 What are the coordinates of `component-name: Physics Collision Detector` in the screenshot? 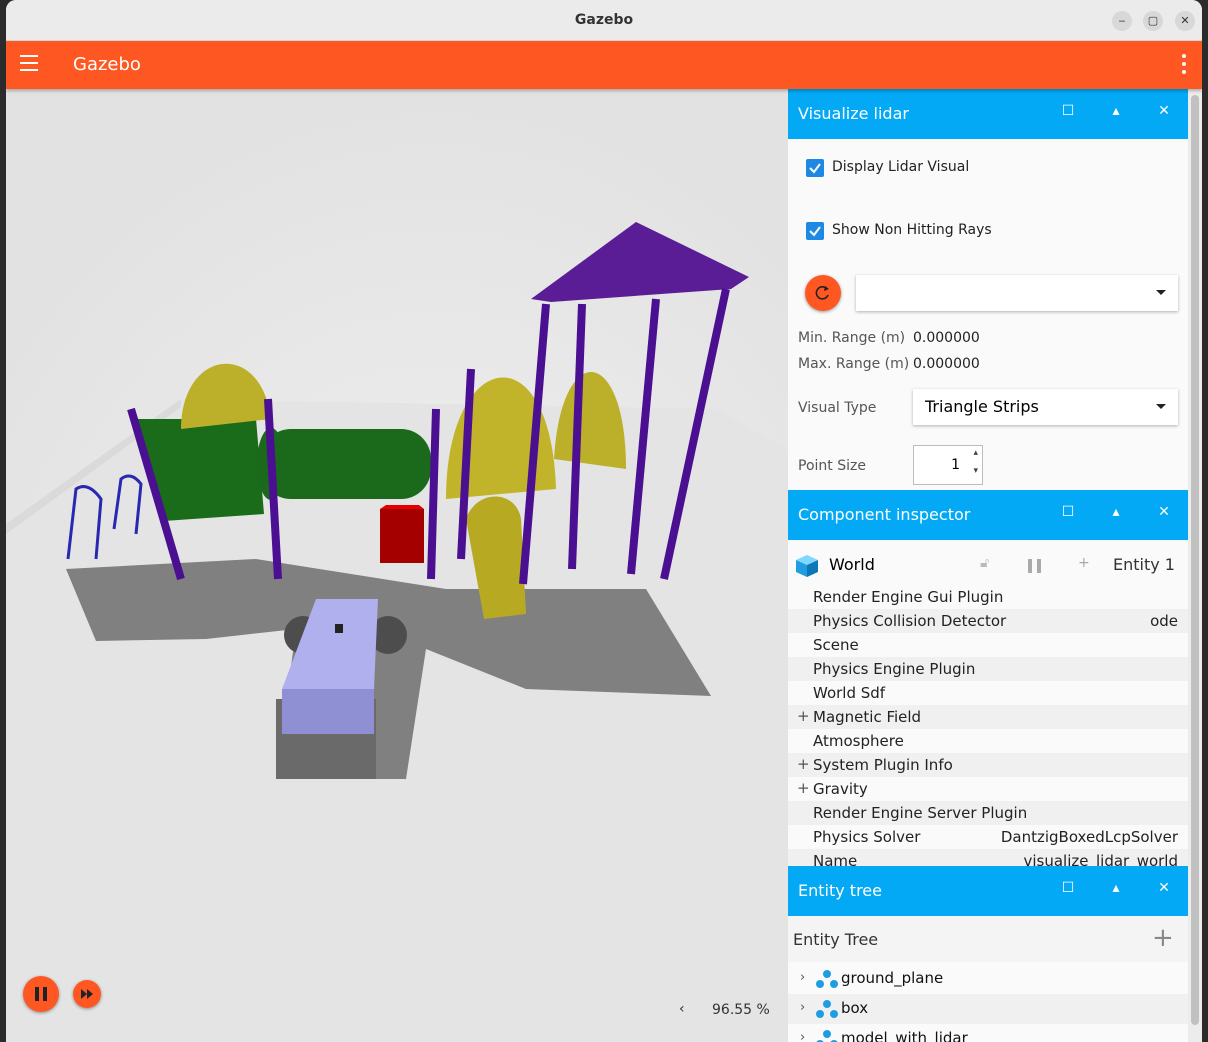 It's located at (910, 621).